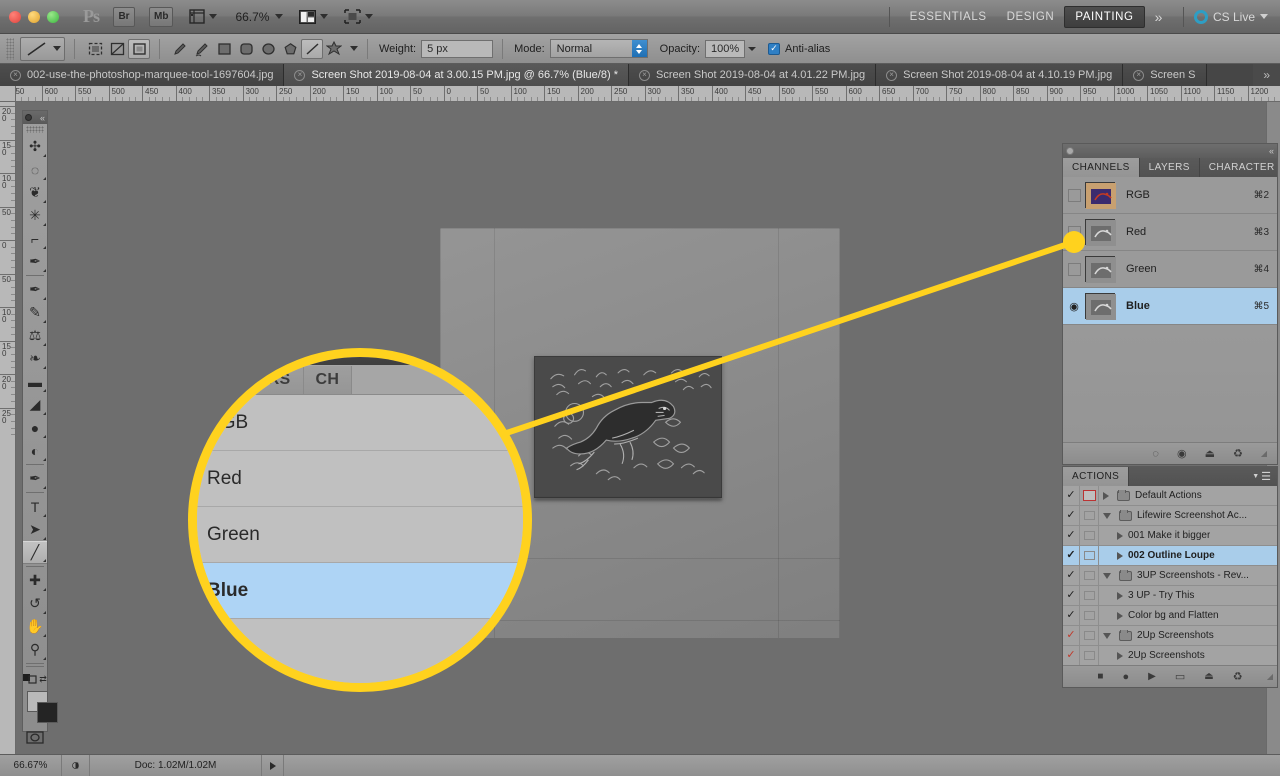  What do you see at coordinates (35, 146) in the screenshot?
I see `move-tool: ✣` at bounding box center [35, 146].